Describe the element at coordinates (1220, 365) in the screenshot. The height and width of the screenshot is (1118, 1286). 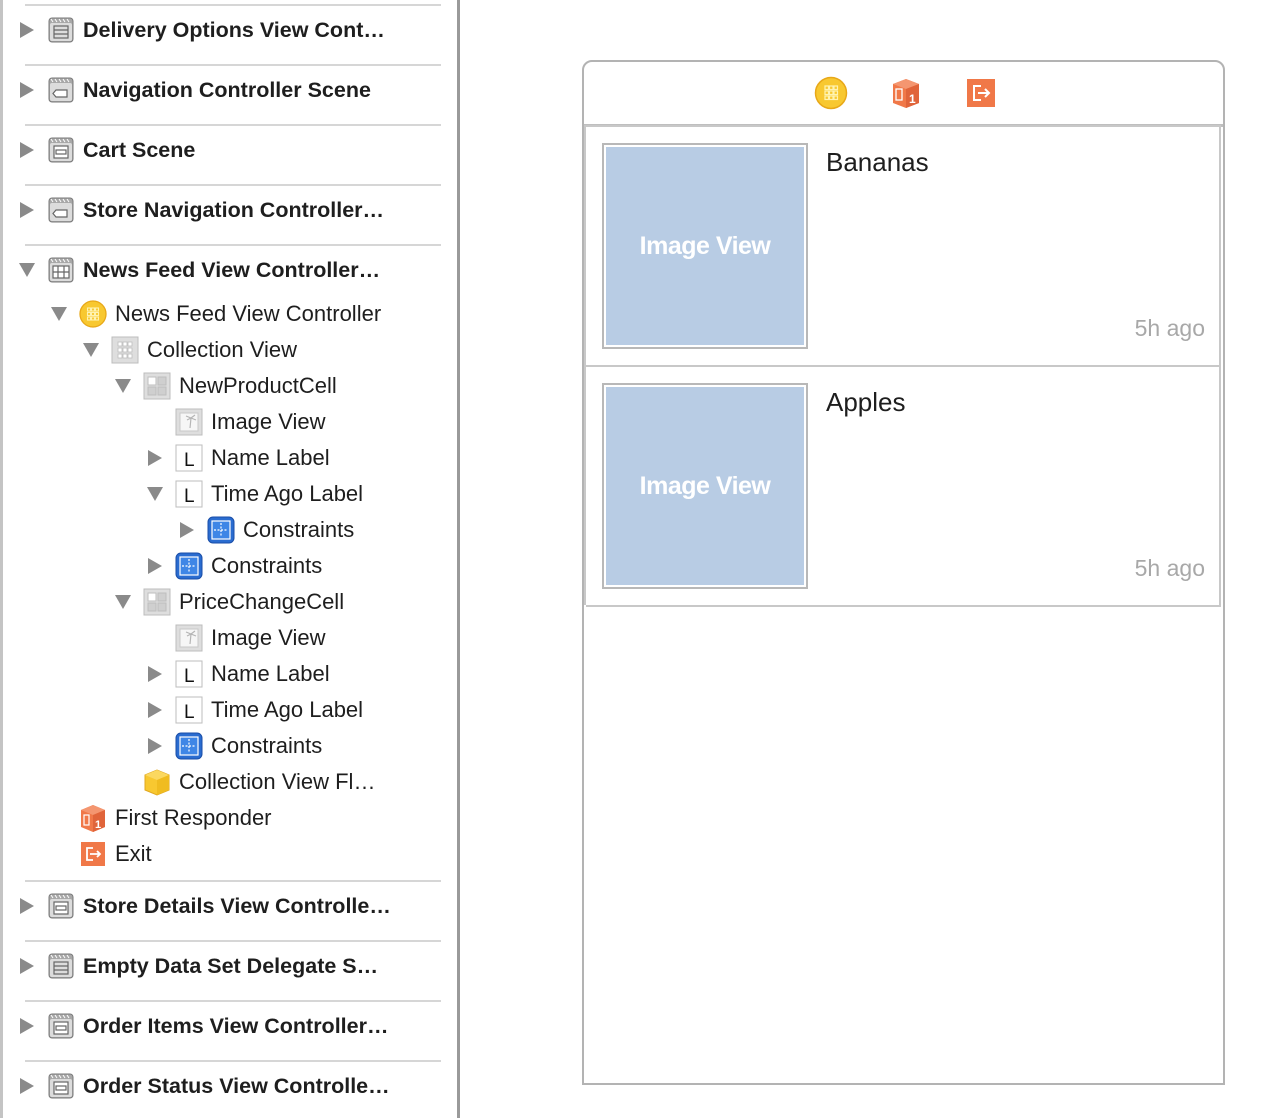
I see `cell-edge` at that location.